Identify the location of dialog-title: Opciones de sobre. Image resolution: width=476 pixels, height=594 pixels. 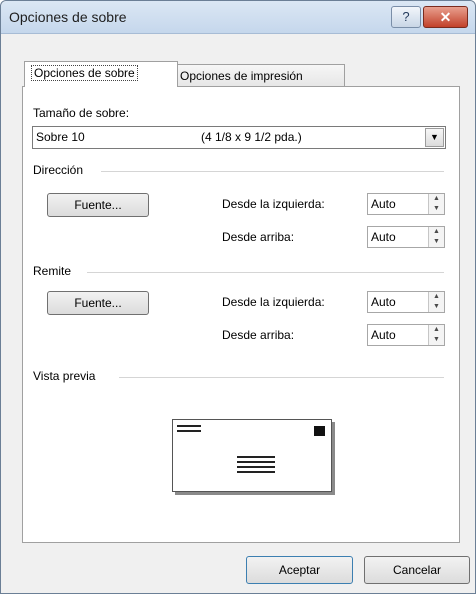
(68, 17).